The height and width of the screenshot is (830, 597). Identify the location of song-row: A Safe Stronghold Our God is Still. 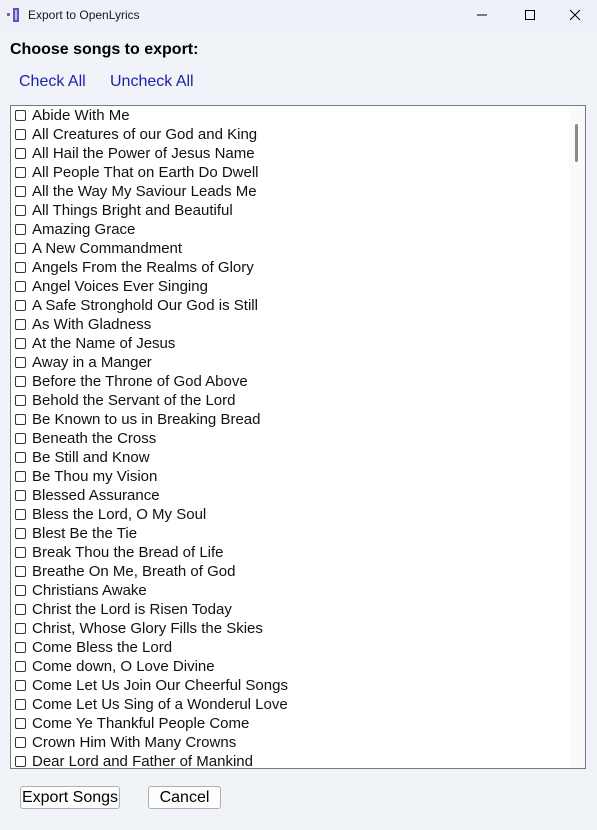
(290, 305).